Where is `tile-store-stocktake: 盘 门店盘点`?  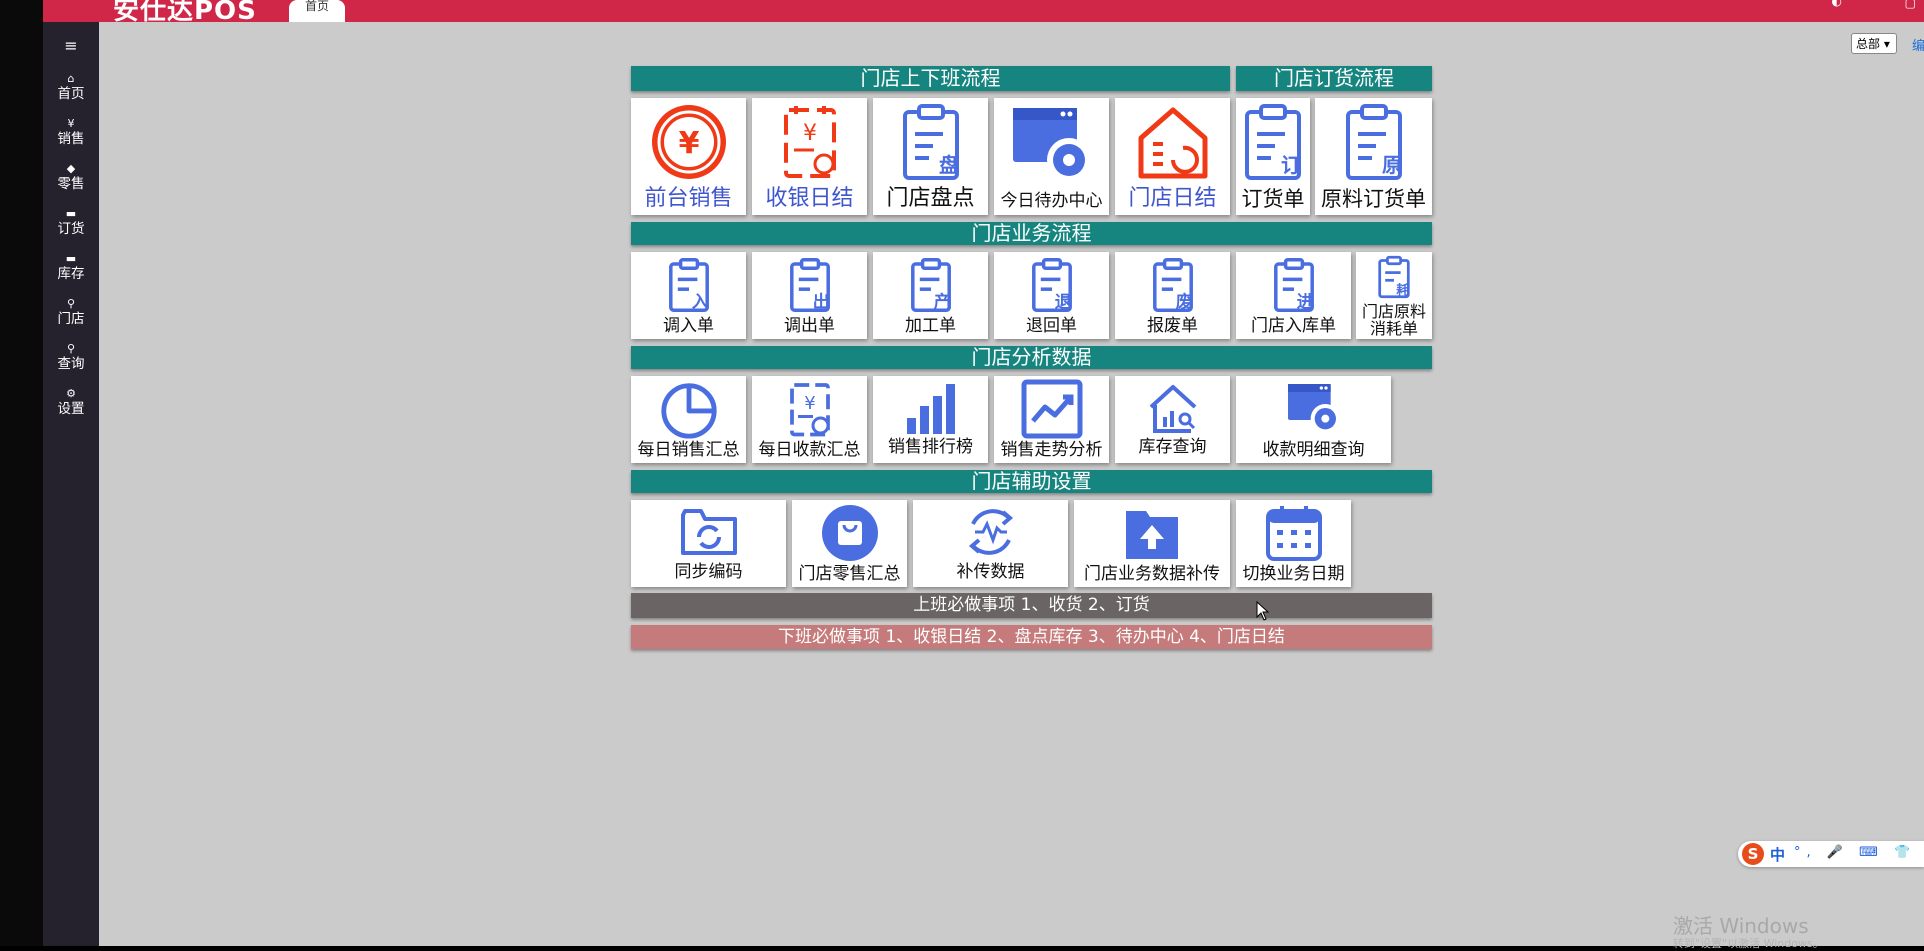
tile-store-stocktake: 盘 门店盘点 is located at coordinates (930, 156).